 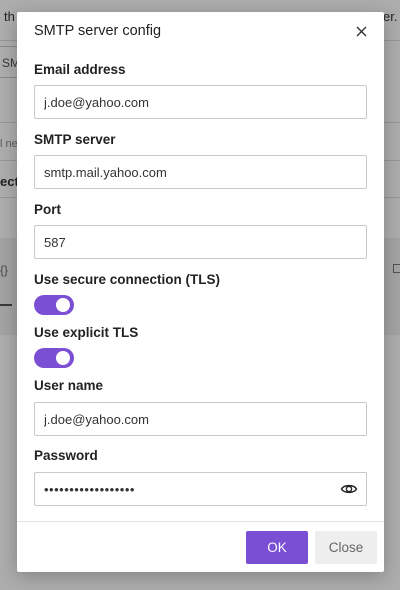 I want to click on use-tls-label: Use secure connection (TLS), so click(x=127, y=279).